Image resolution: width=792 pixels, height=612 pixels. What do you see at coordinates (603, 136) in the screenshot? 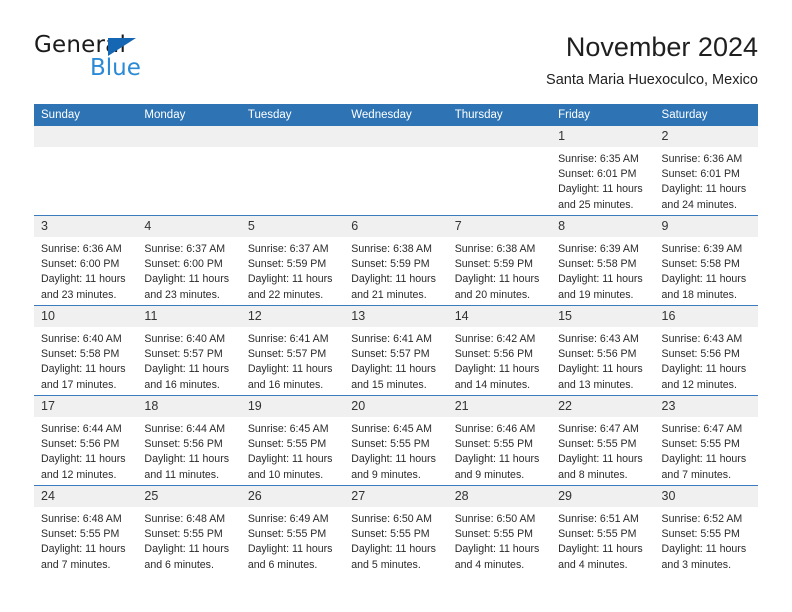
I see `day-number: 1` at bounding box center [603, 136].